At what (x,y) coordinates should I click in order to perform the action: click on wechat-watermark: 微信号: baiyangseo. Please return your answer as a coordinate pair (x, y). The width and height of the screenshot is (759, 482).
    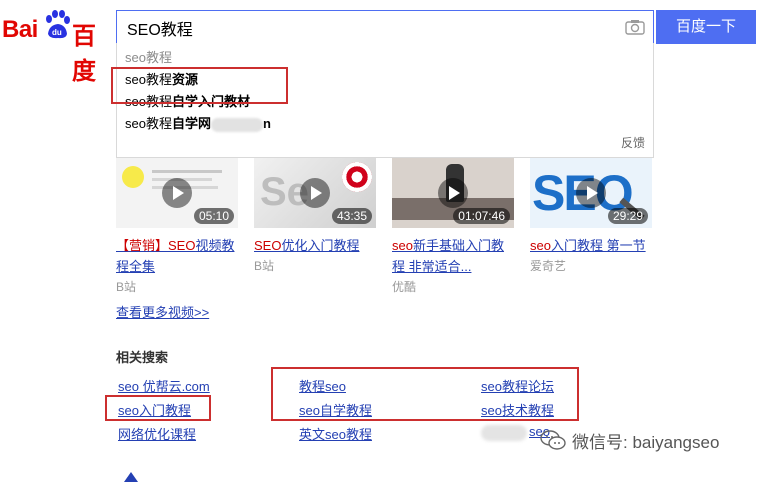
    Looking at the image, I should click on (646, 442).